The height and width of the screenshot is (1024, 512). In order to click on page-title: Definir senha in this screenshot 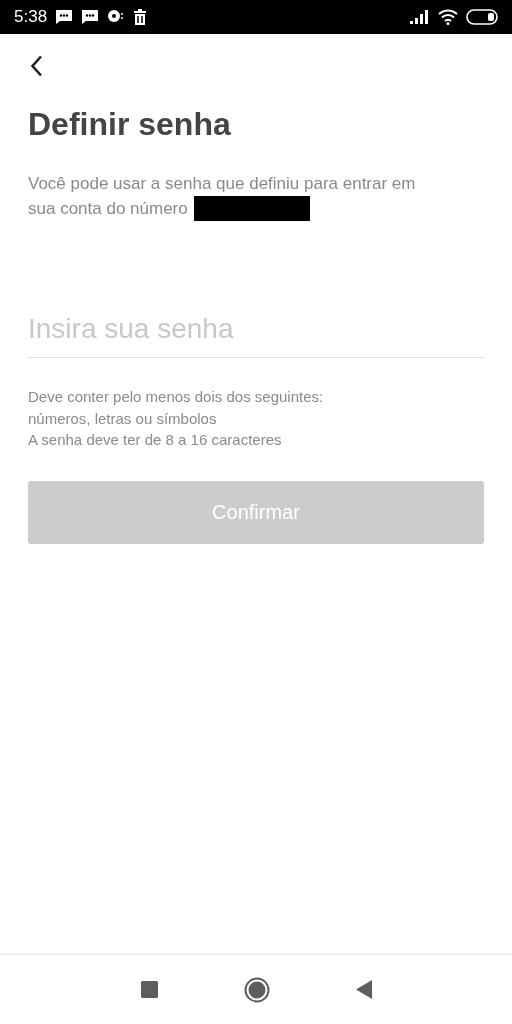, I will do `click(130, 124)`.